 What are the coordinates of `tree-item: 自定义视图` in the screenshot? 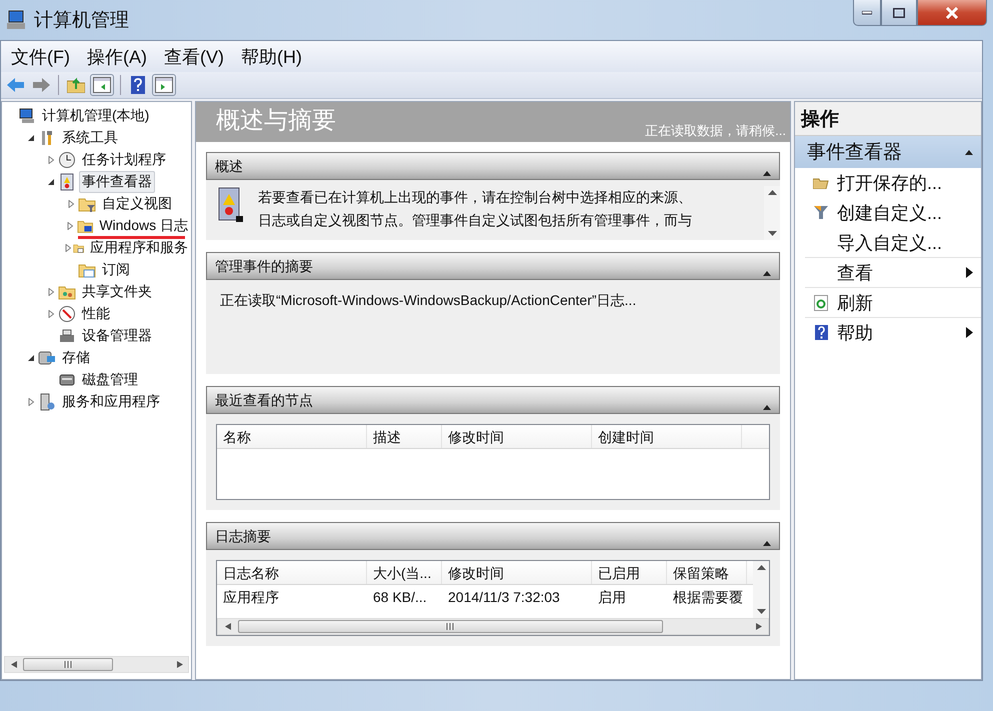 It's located at (137, 204).